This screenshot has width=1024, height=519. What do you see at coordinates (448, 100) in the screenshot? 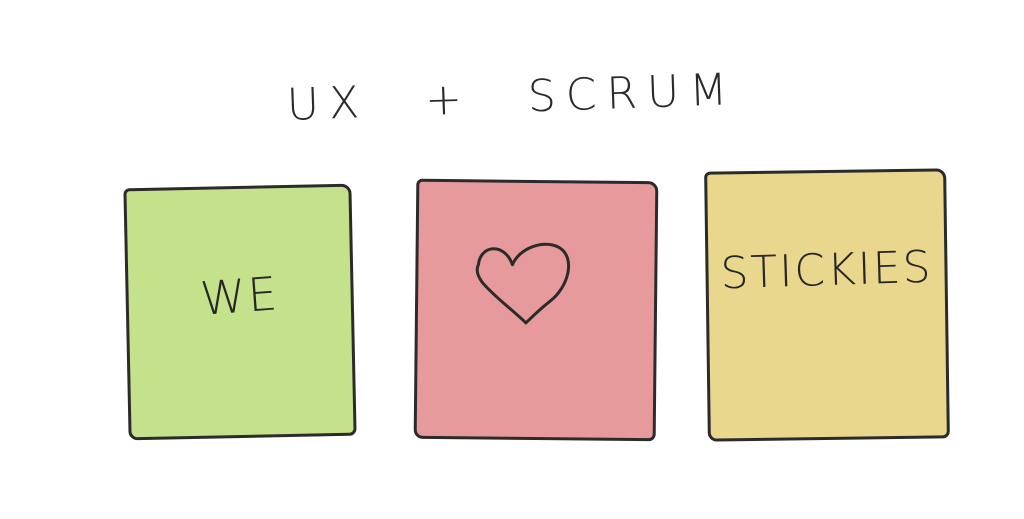
I see `title-plus: +` at bounding box center [448, 100].